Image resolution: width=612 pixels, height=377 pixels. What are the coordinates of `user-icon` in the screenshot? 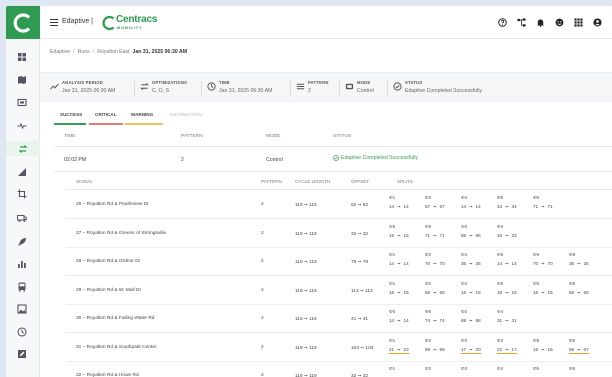 It's located at (597, 22).